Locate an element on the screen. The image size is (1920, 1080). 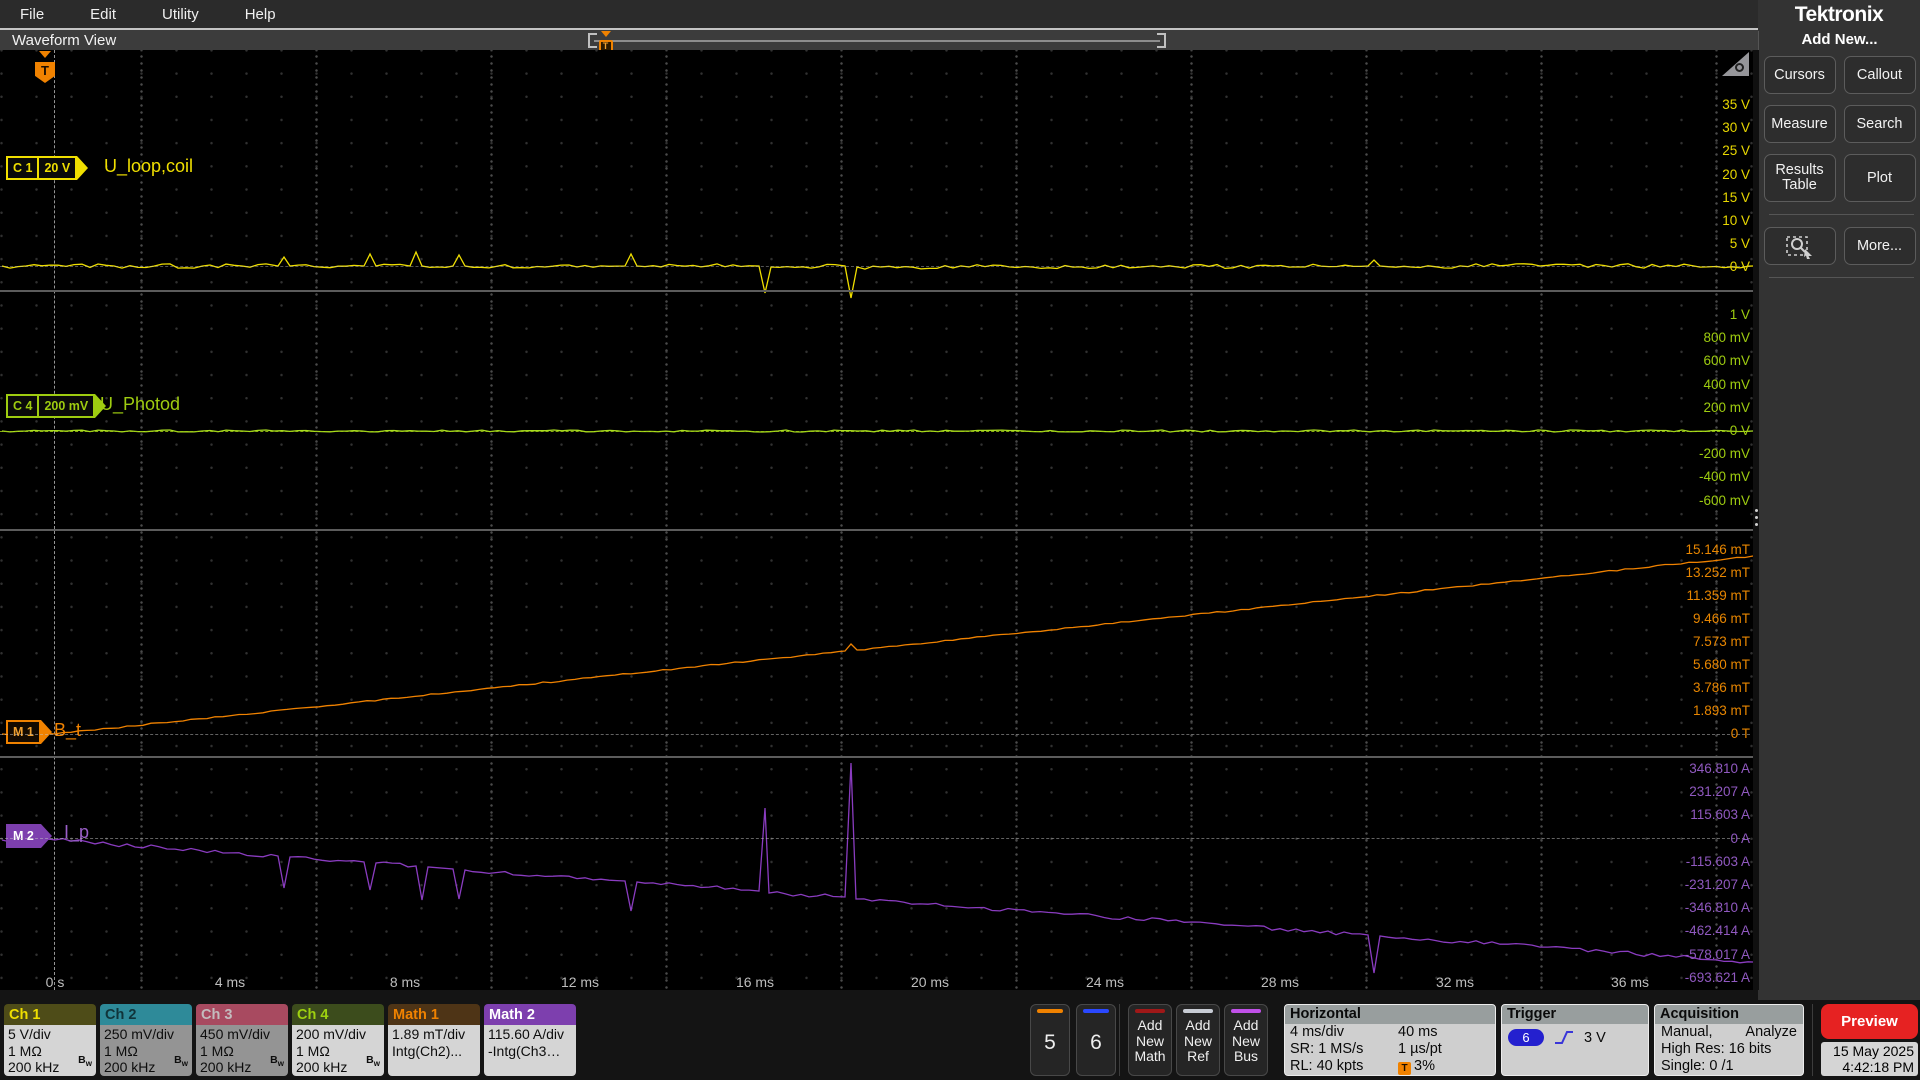
cursors-button: Cursors is located at coordinates (1799, 75).